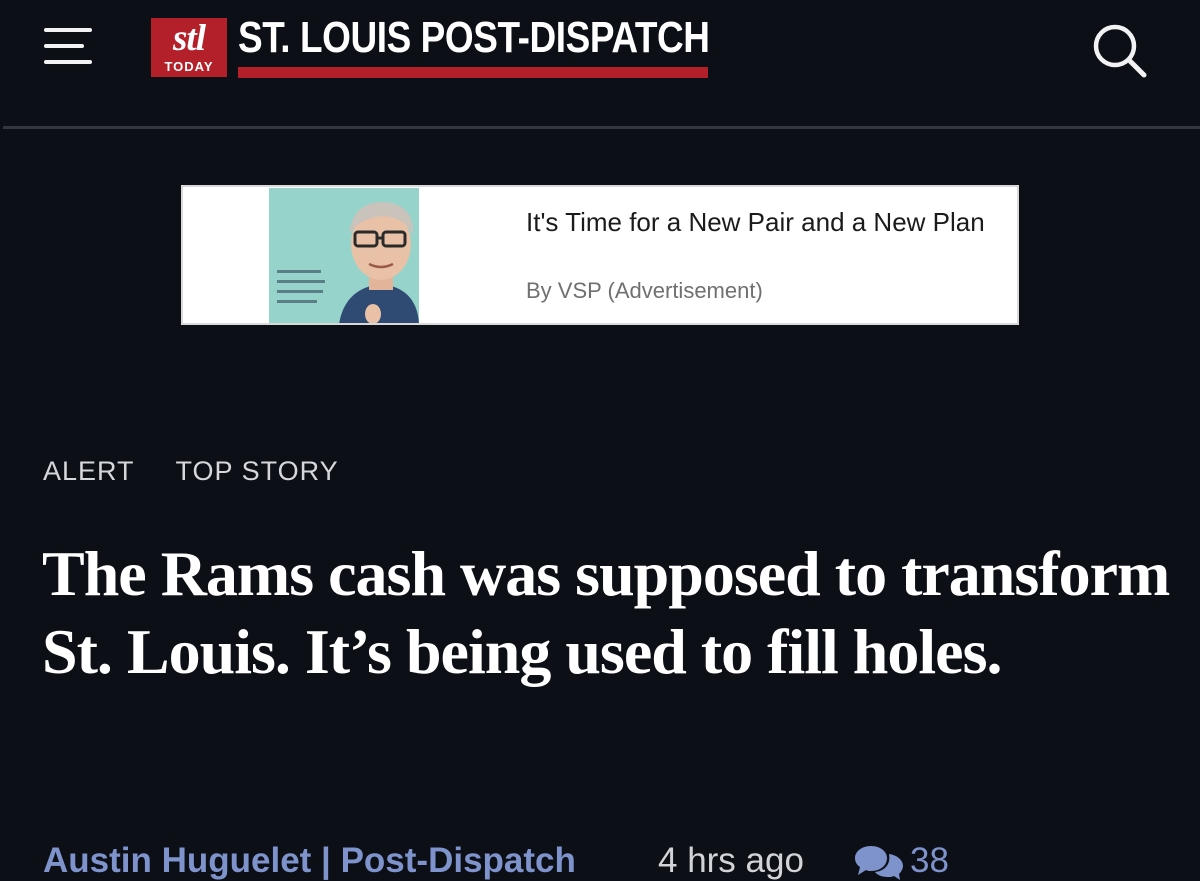 The width and height of the screenshot is (1200, 881). What do you see at coordinates (309, 859) in the screenshot?
I see `author-link: Austin Huguelet | Post-Dispatch` at bounding box center [309, 859].